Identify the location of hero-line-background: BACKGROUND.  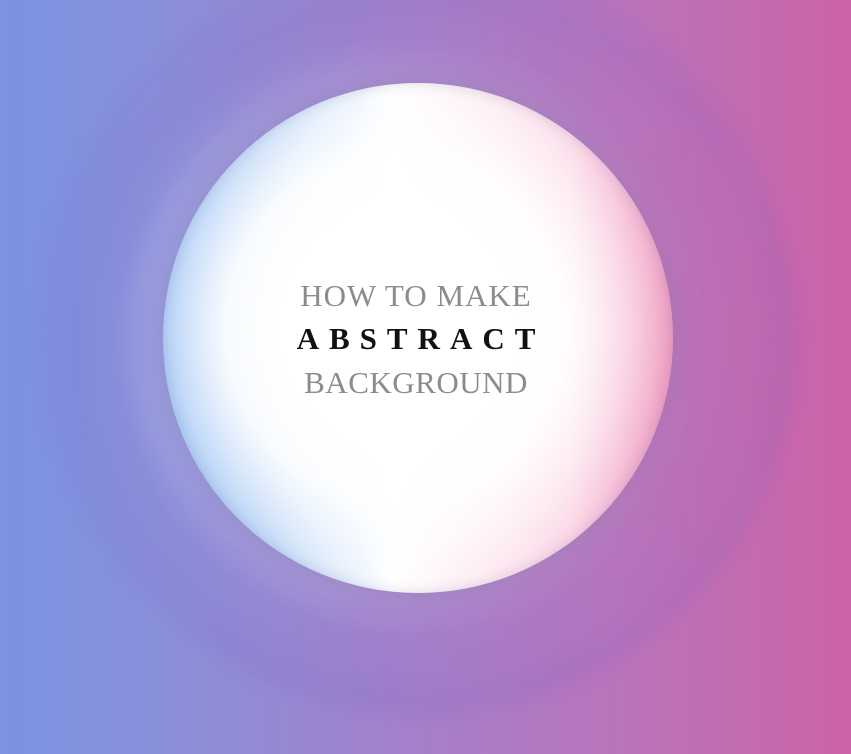
(416, 382).